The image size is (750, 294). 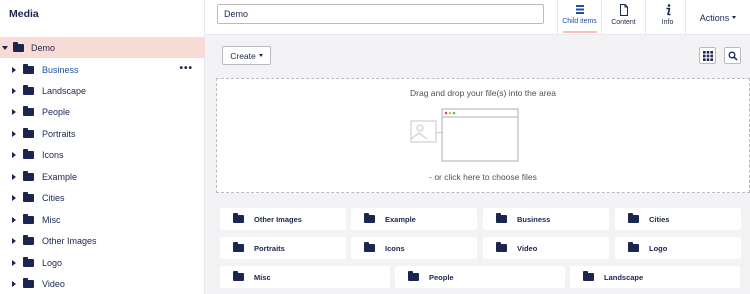 What do you see at coordinates (534, 219) in the screenshot?
I see `folder-tile-label: Business` at bounding box center [534, 219].